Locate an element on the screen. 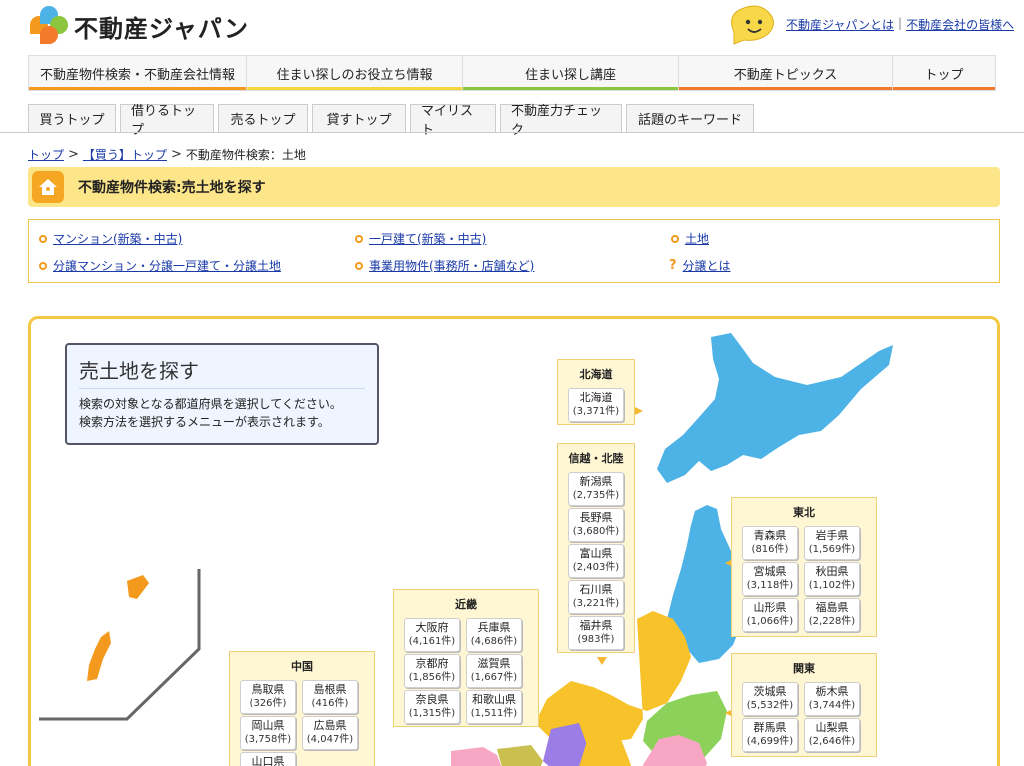 This screenshot has height=766, width=1024. category-land-link: 土地 is located at coordinates (697, 238).